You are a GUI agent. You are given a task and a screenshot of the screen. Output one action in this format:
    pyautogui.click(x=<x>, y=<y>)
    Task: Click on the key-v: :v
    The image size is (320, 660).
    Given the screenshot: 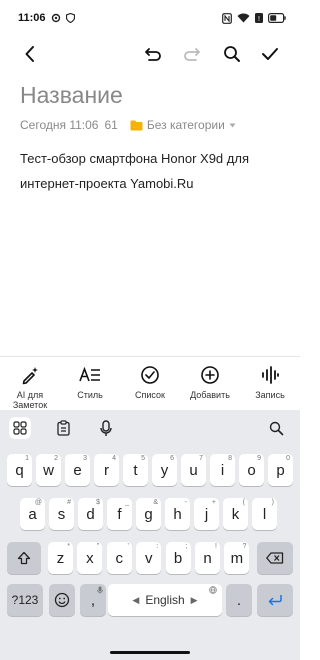 What is the action you would take?
    pyautogui.click(x=149, y=558)
    